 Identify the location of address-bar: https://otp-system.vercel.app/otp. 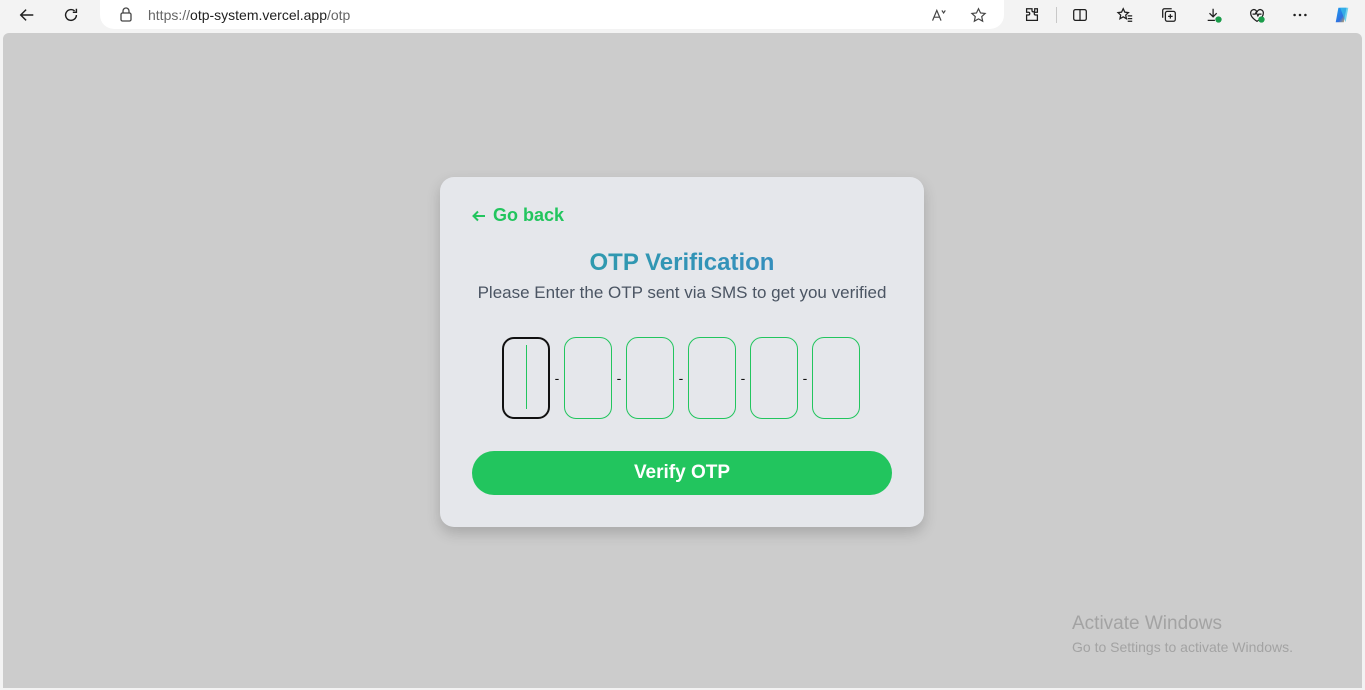
(552, 14).